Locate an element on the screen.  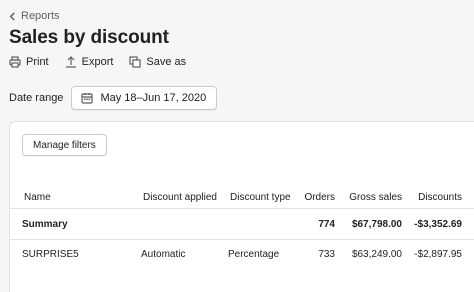
summary-orders: 774 is located at coordinates (326, 224).